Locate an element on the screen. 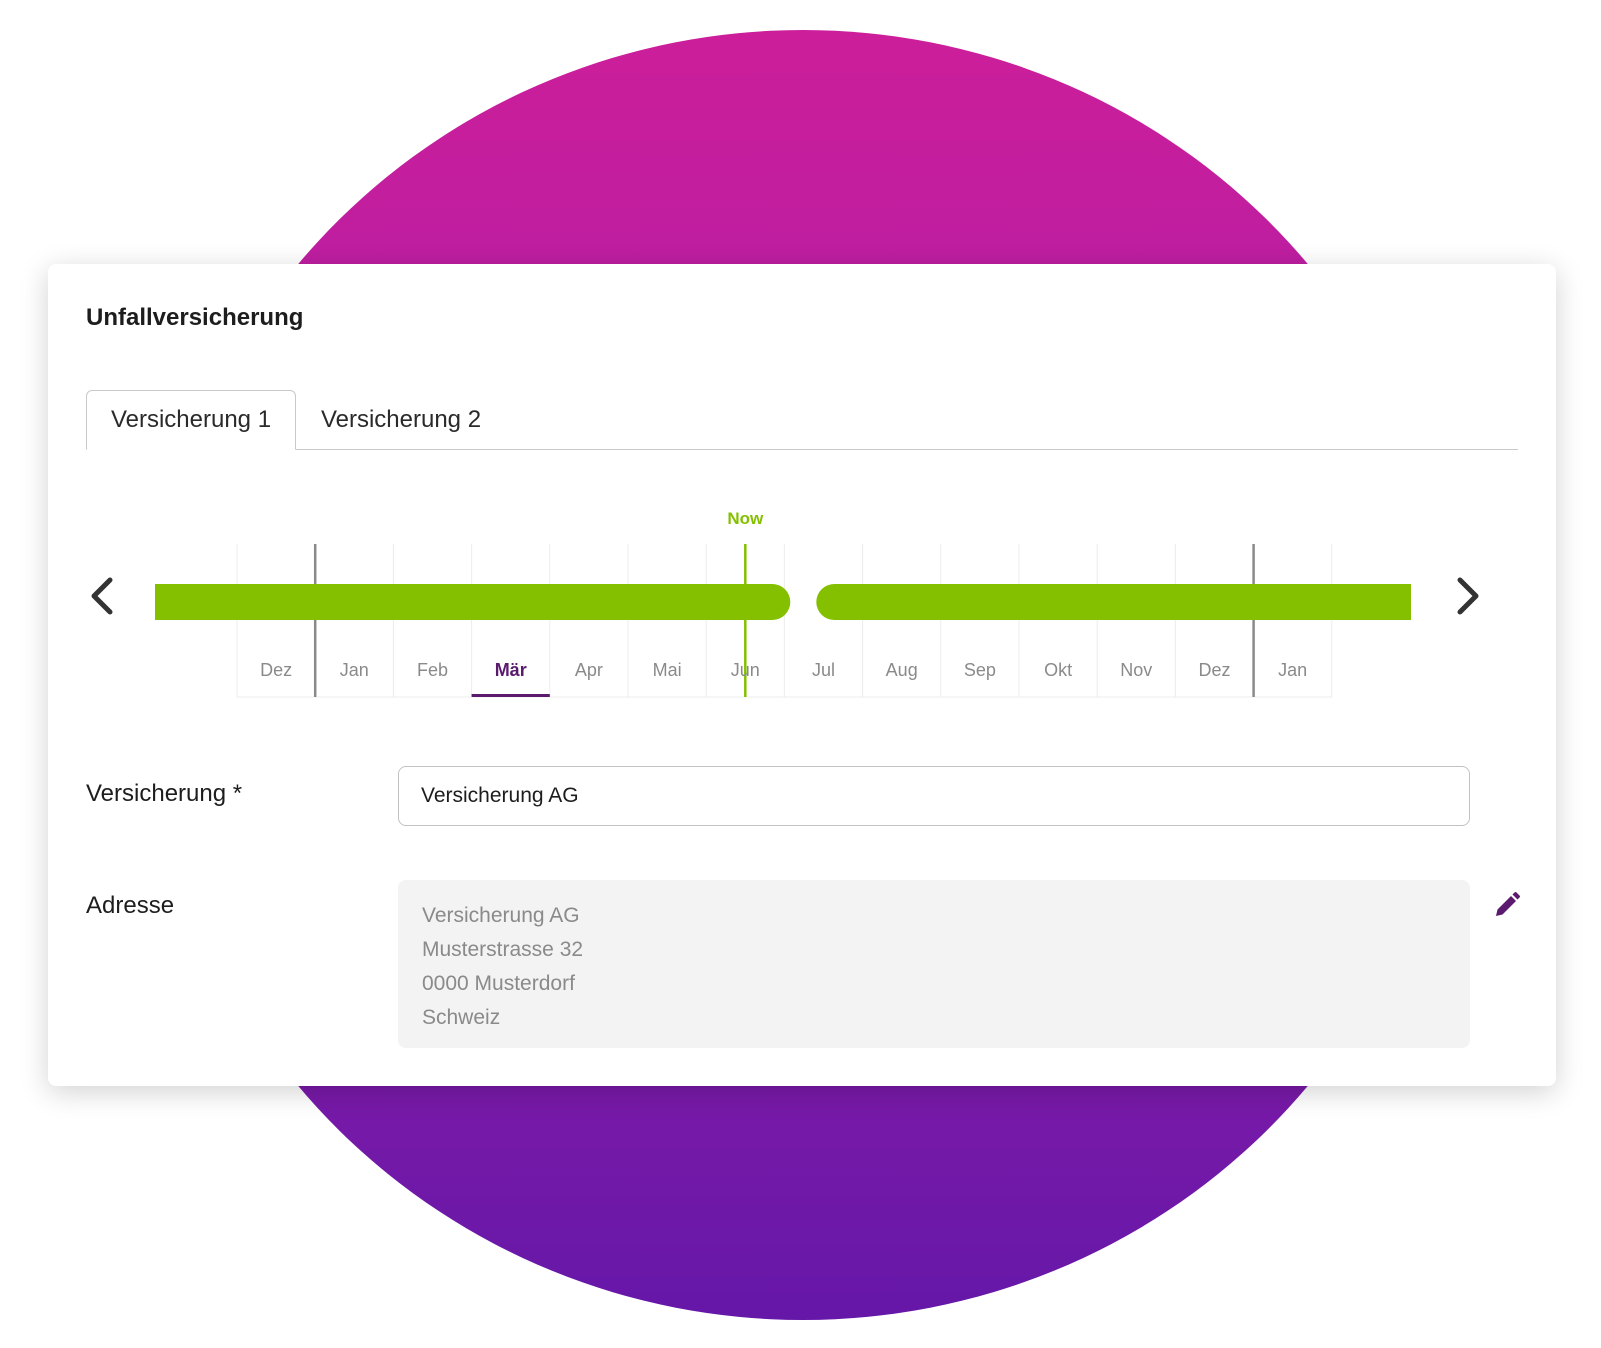 The width and height of the screenshot is (1601, 1348). month-label-aug: Aug is located at coordinates (902, 670).